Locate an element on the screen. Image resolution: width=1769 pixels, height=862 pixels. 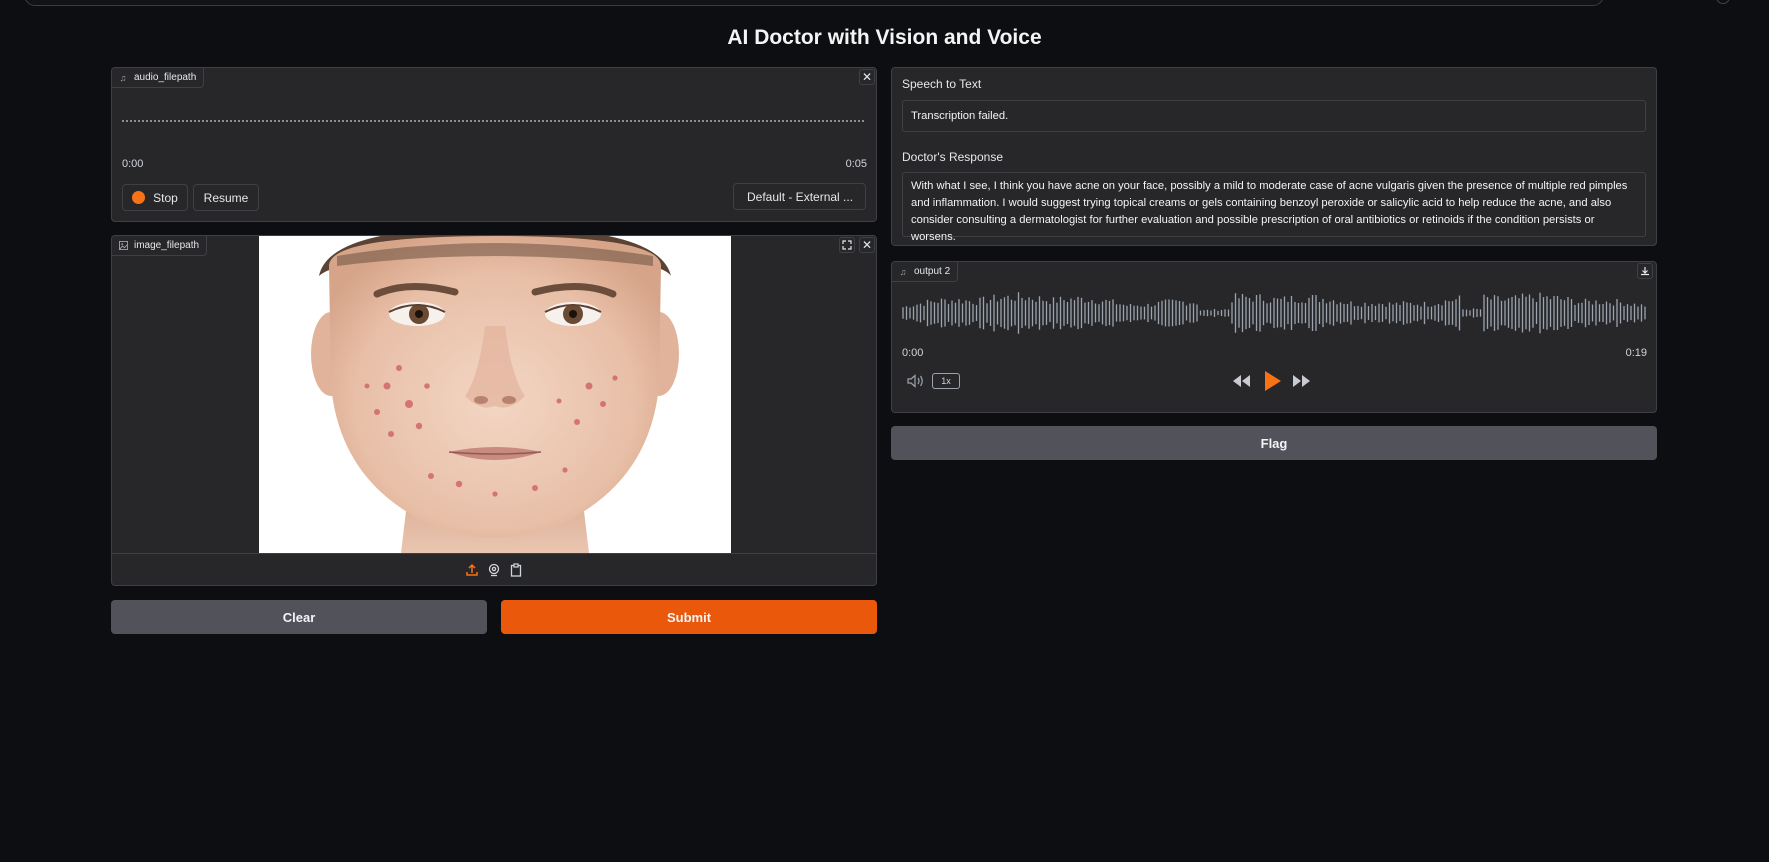
doctor-response-label: Doctor's Response is located at coordinates (953, 157).